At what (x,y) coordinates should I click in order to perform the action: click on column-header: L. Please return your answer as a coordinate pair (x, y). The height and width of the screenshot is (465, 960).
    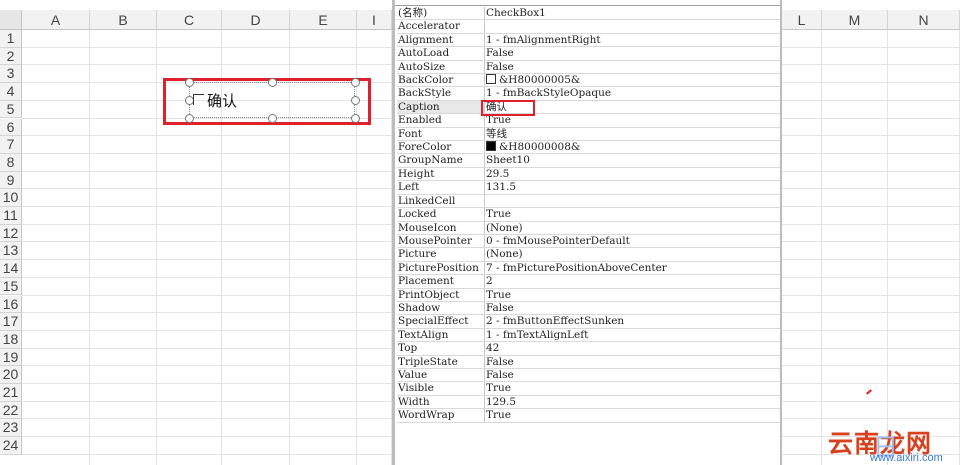
    Looking at the image, I should click on (802, 20).